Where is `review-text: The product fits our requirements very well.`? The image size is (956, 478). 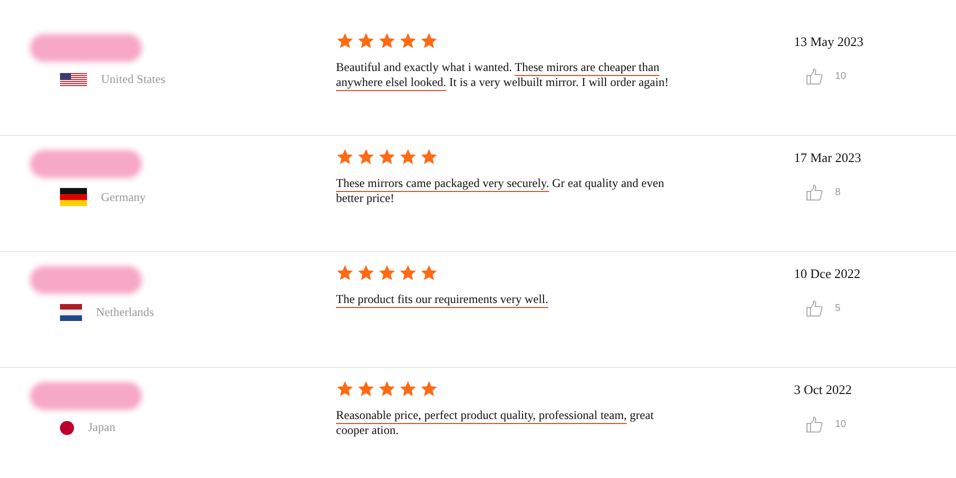
review-text: The product fits our requirements very well. is located at coordinates (443, 299).